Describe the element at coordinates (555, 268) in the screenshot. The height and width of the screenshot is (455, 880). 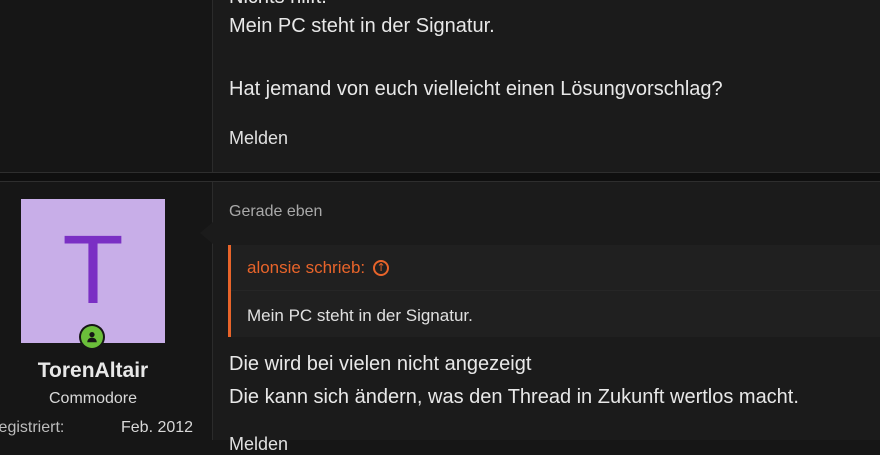
I see `quote-header: alonsie schrieb: ↑` at that location.